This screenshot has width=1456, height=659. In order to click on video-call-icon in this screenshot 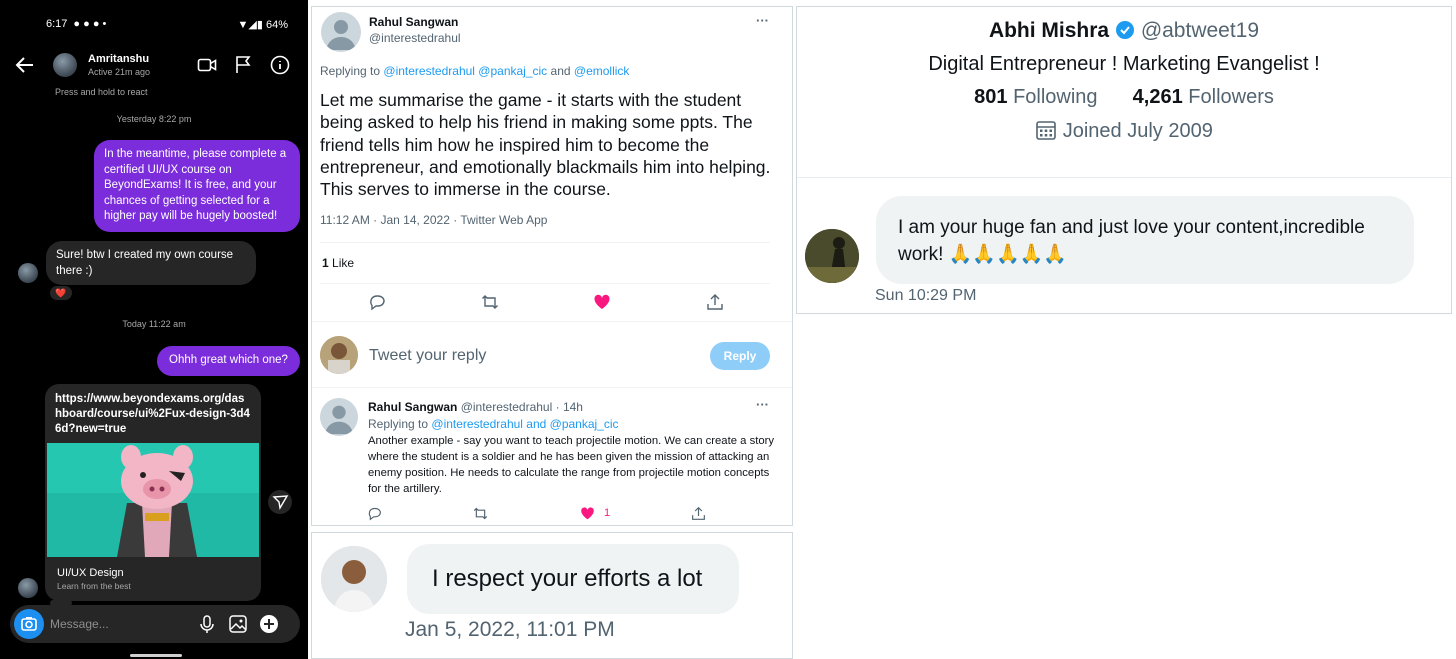, I will do `click(207, 65)`.